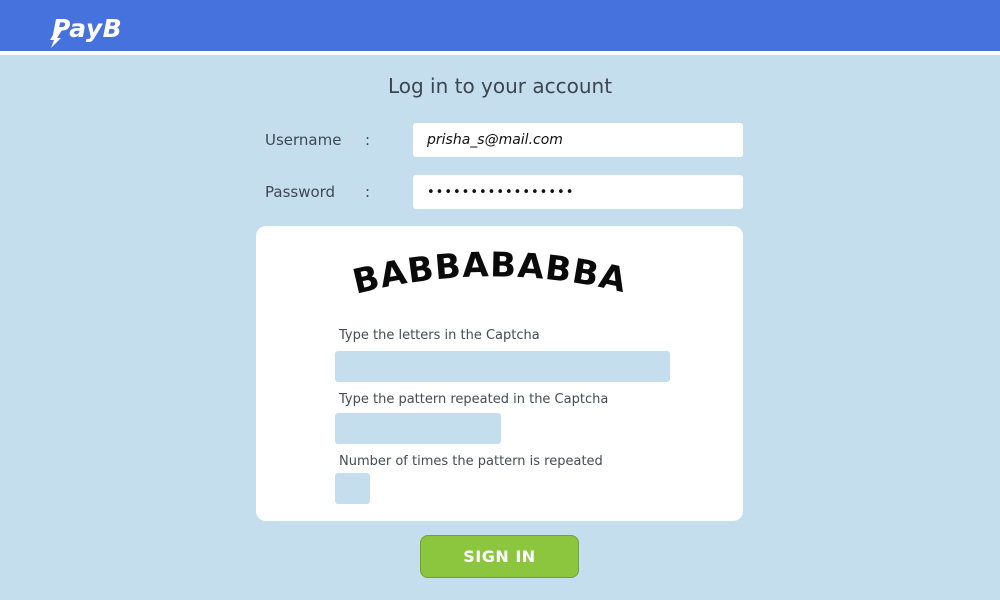 Image resolution: width=1000 pixels, height=600 pixels. What do you see at coordinates (352, 488) in the screenshot?
I see `captcha-count-input` at bounding box center [352, 488].